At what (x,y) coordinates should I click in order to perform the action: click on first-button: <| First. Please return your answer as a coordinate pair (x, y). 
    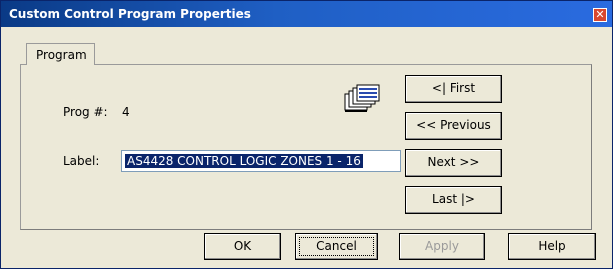
    Looking at the image, I should click on (453, 89).